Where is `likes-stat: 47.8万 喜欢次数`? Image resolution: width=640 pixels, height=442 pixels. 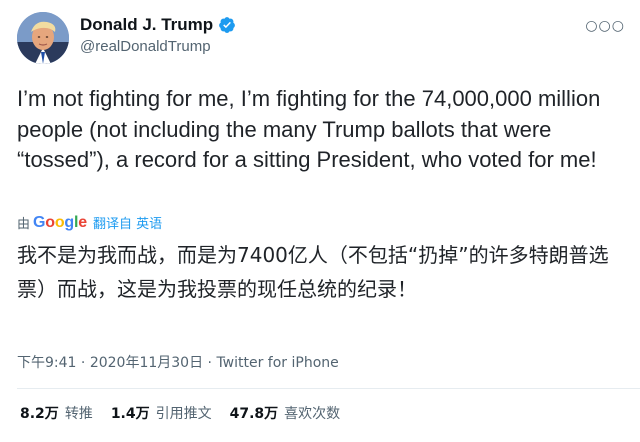 likes-stat: 47.8万 喜欢次数 is located at coordinates (285, 413).